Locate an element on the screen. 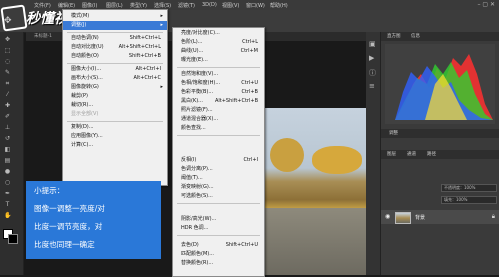  menu-type: 类型(Y) is located at coordinates (138, 5).